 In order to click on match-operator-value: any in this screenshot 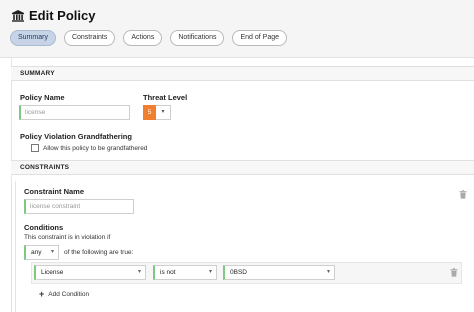, I will do `click(36, 252)`.